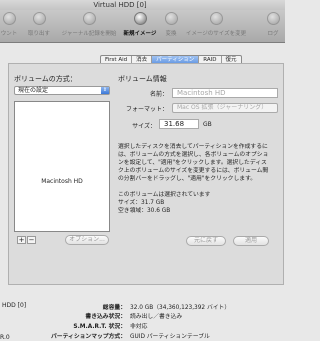  Describe the element at coordinates (140, 18) in the screenshot. I see `new-image-icon` at that location.